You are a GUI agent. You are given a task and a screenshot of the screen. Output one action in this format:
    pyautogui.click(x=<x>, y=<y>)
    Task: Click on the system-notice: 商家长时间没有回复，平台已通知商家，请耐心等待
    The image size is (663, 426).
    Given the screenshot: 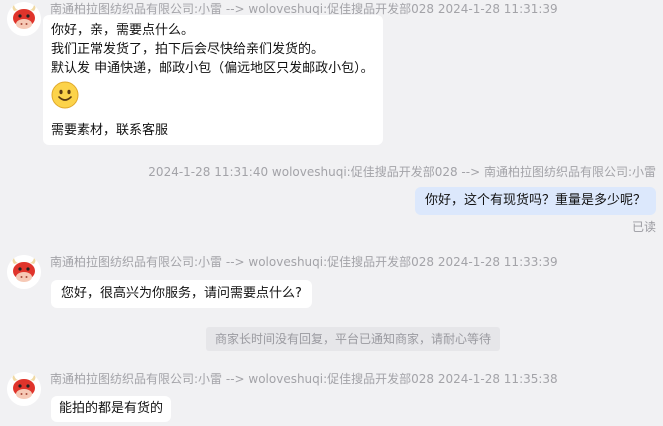 What is the action you would take?
    pyautogui.click(x=353, y=339)
    